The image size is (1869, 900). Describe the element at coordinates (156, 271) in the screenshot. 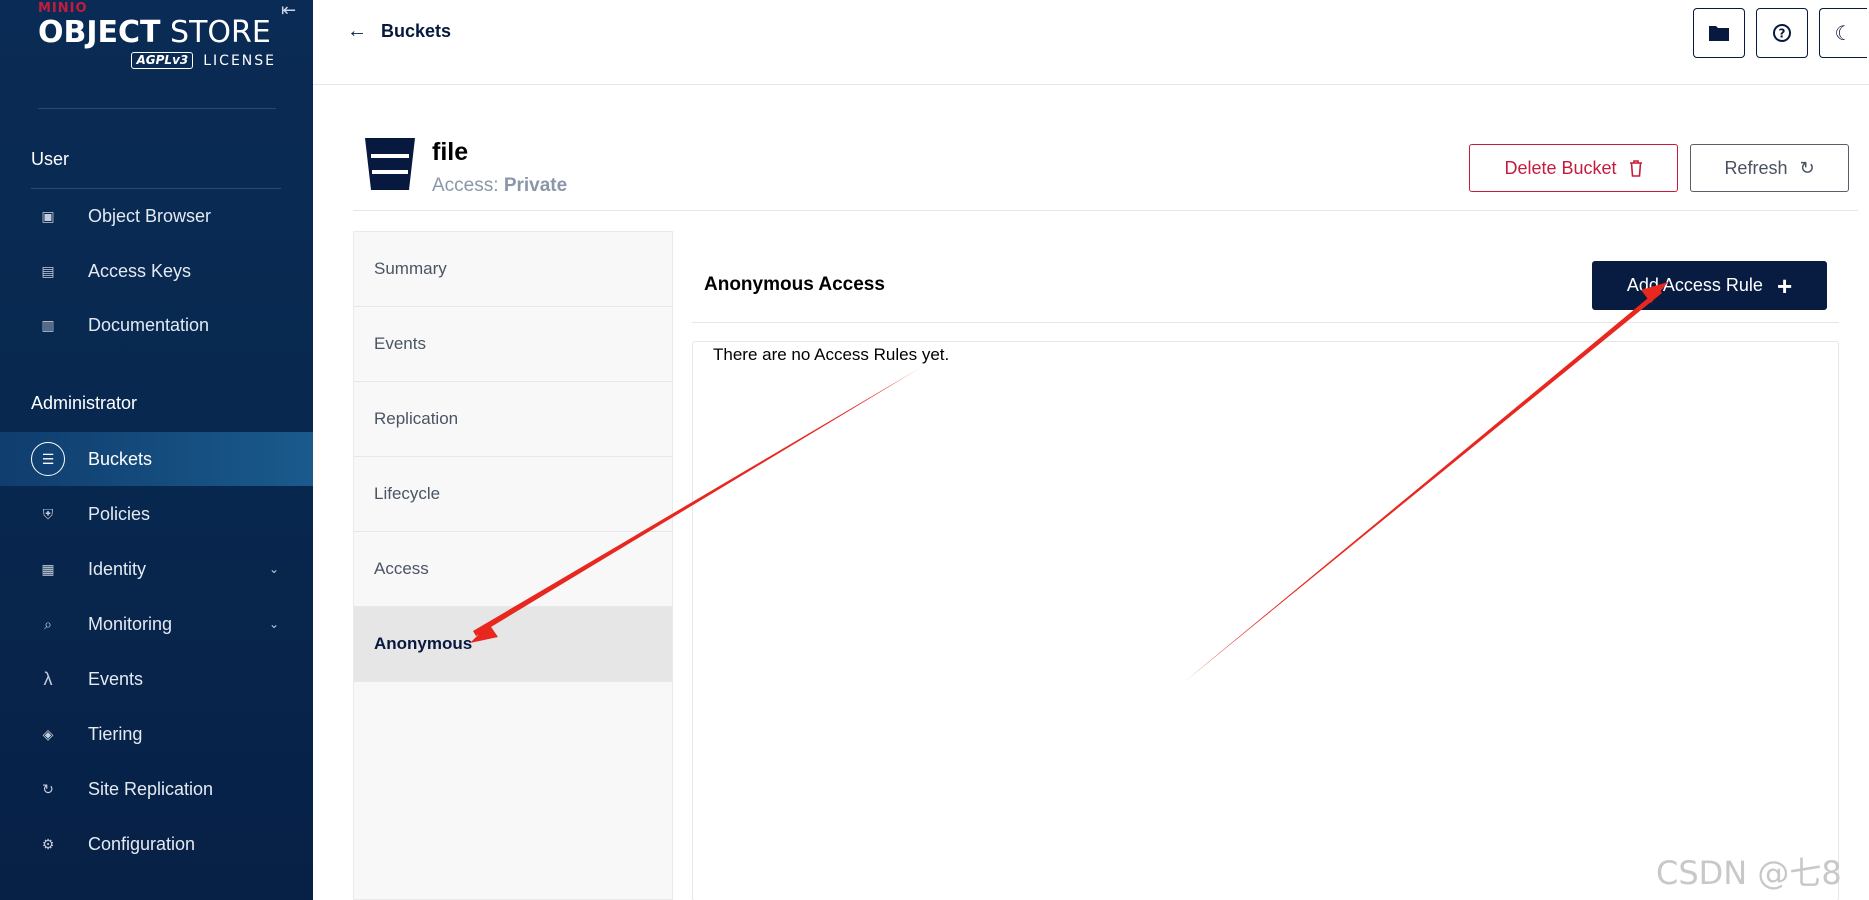

I see `sidebar-item-access-keys: ▤ Access Keys` at that location.